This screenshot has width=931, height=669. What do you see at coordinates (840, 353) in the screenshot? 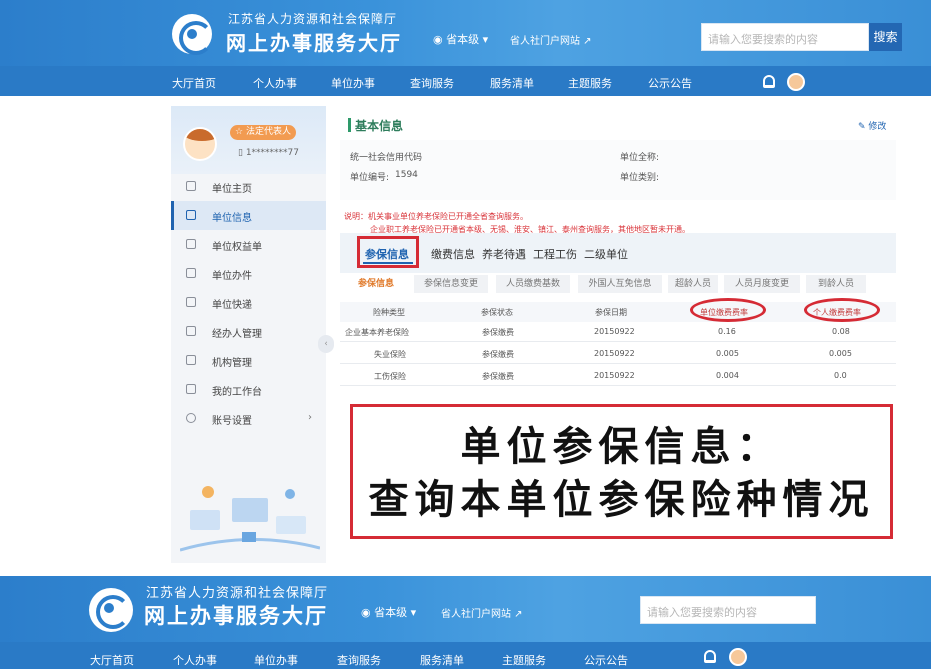
I see `cell-personal-rate: 0.005` at bounding box center [840, 353].